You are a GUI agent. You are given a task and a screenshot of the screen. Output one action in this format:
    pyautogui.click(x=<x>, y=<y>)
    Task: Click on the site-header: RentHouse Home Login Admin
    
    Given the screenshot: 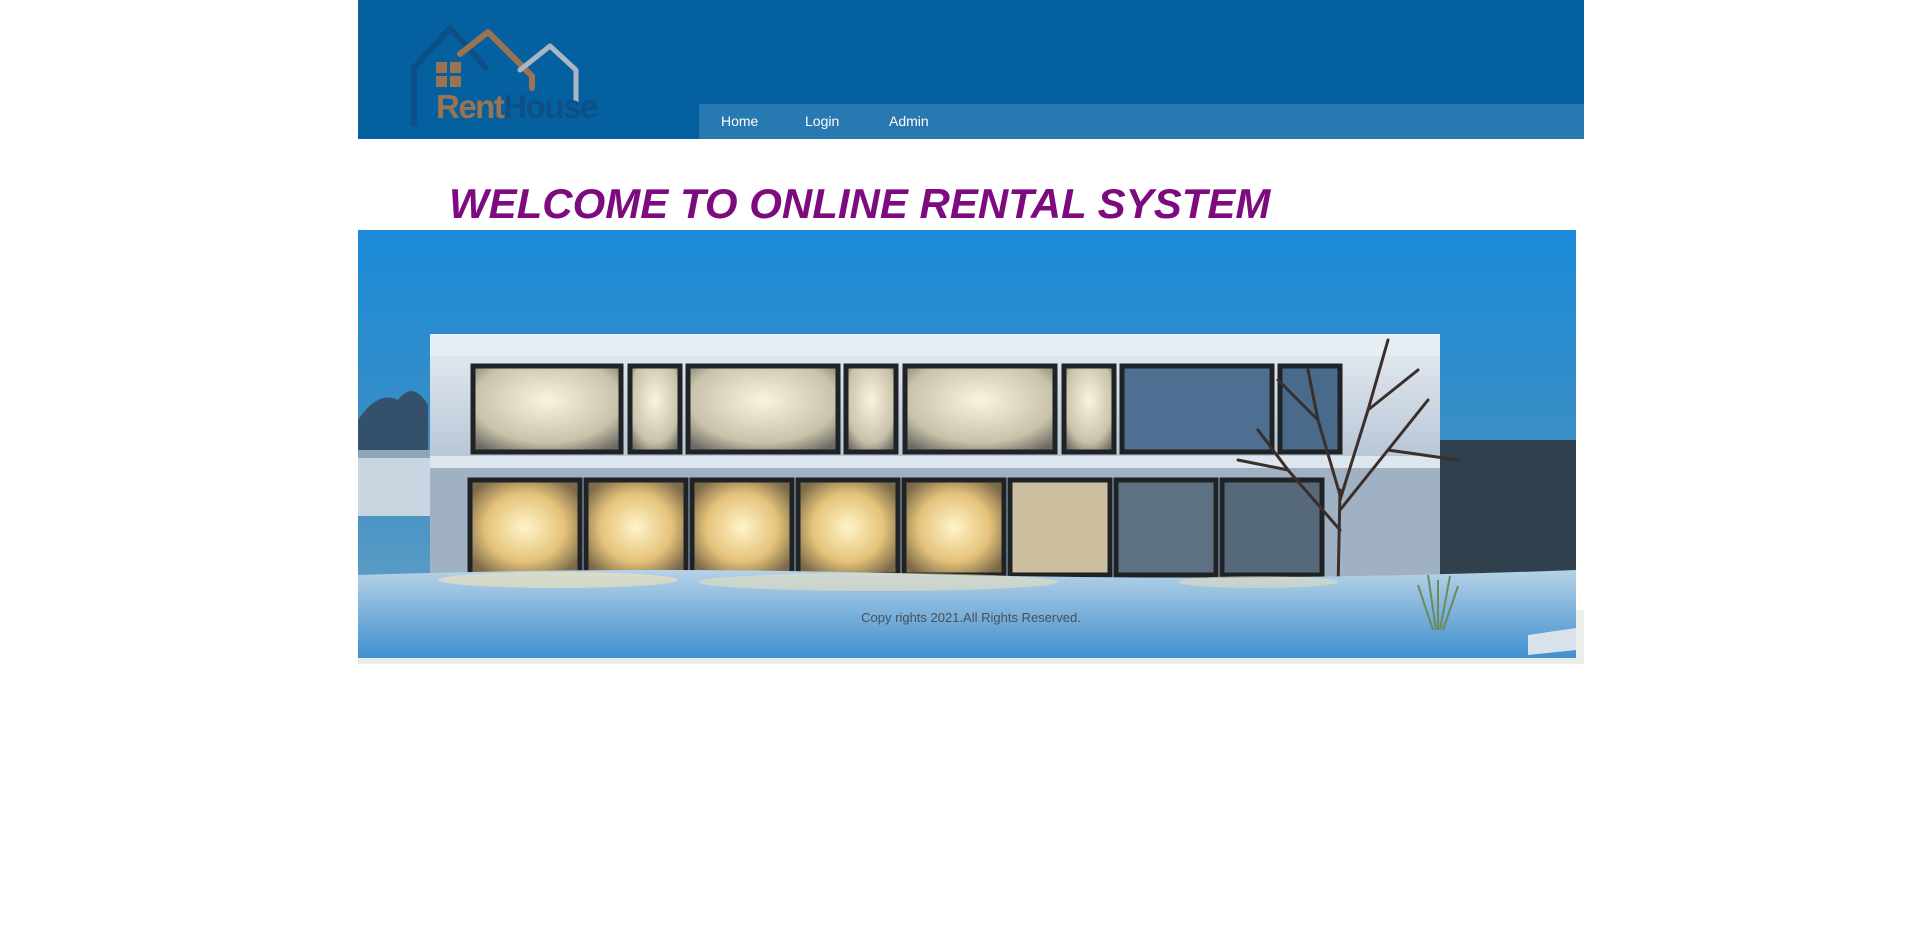 What is the action you would take?
    pyautogui.click(x=971, y=69)
    